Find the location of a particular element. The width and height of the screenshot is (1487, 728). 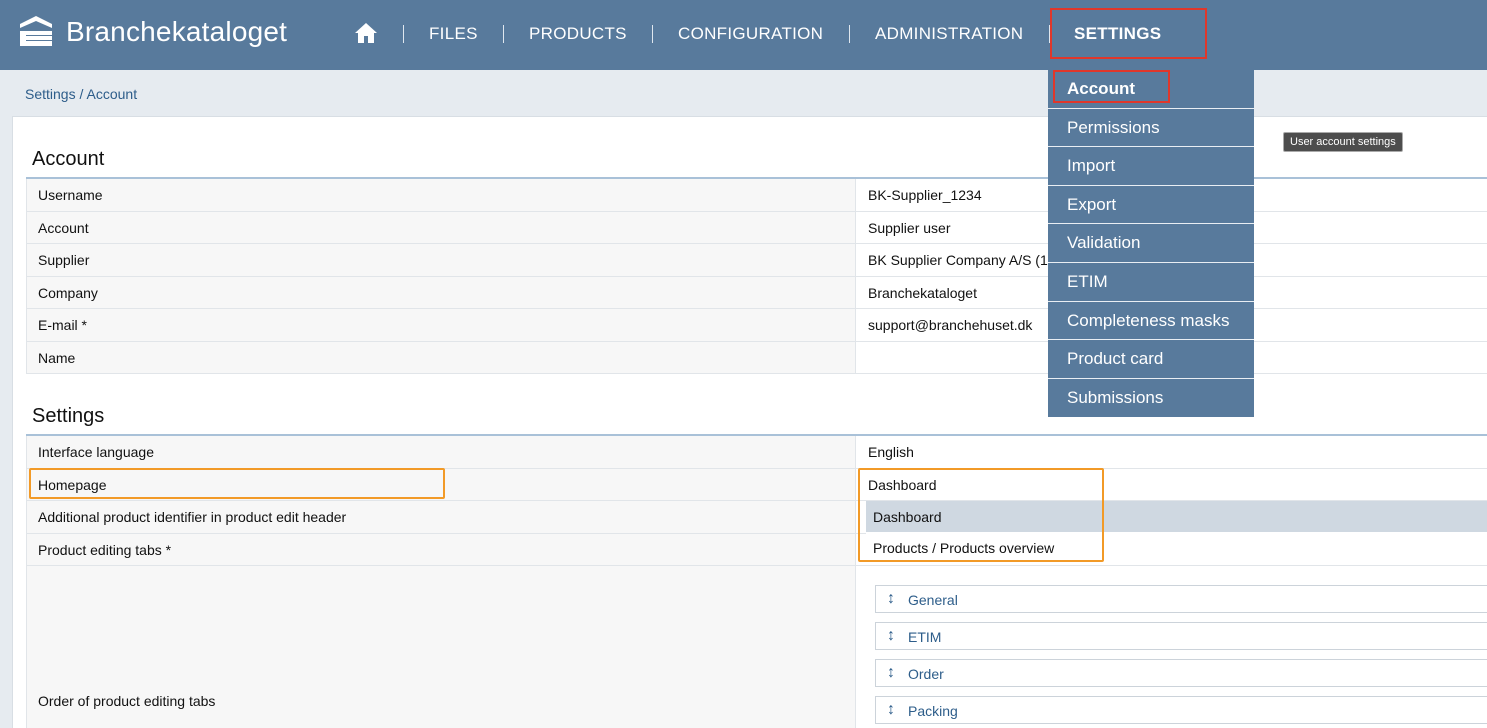

homepage-dropdown-highlight is located at coordinates (981, 515).